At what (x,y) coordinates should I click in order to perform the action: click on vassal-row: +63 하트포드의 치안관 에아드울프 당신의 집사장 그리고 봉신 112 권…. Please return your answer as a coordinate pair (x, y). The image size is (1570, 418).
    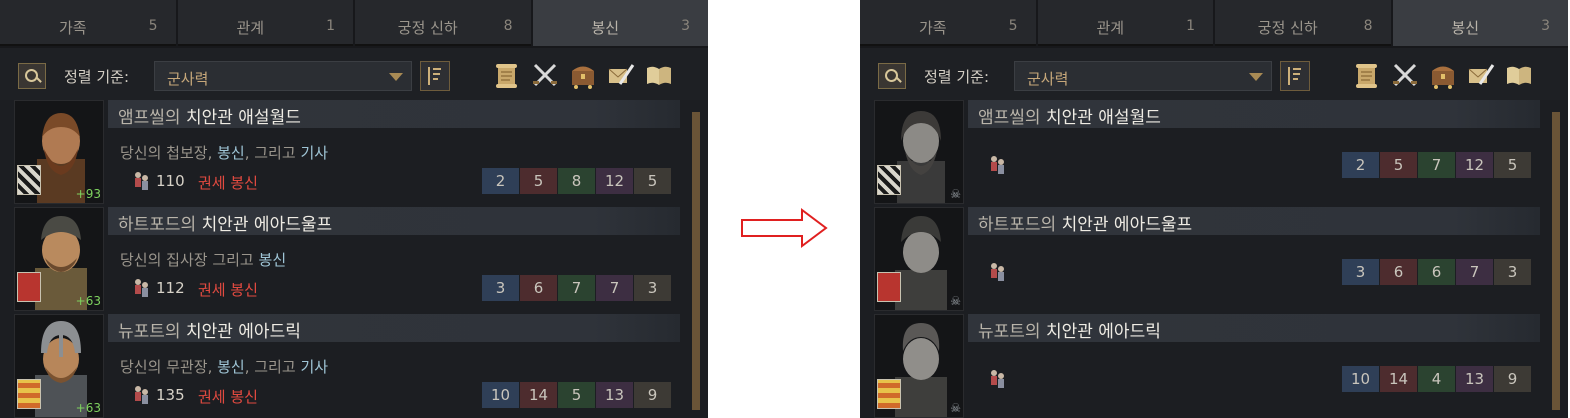
    Looking at the image, I should click on (345, 259).